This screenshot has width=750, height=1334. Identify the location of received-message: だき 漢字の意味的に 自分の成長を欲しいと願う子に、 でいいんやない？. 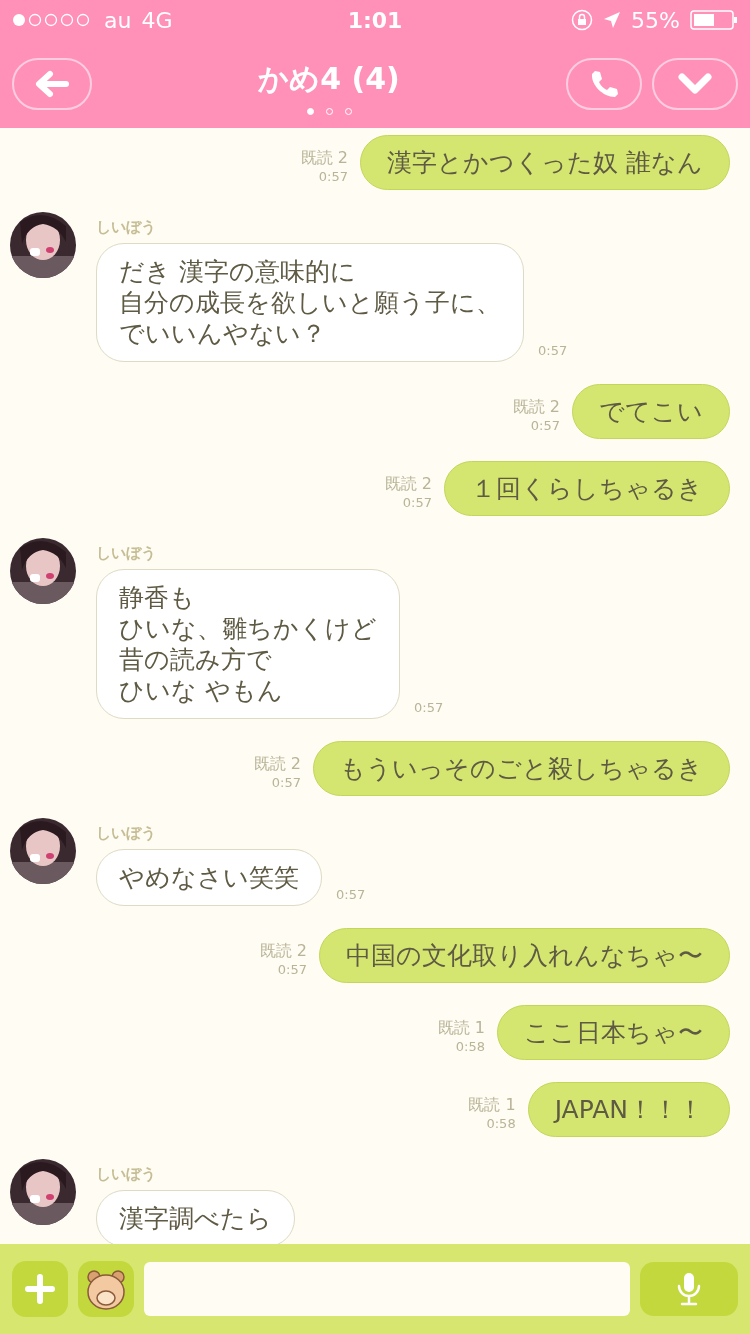
(310, 302).